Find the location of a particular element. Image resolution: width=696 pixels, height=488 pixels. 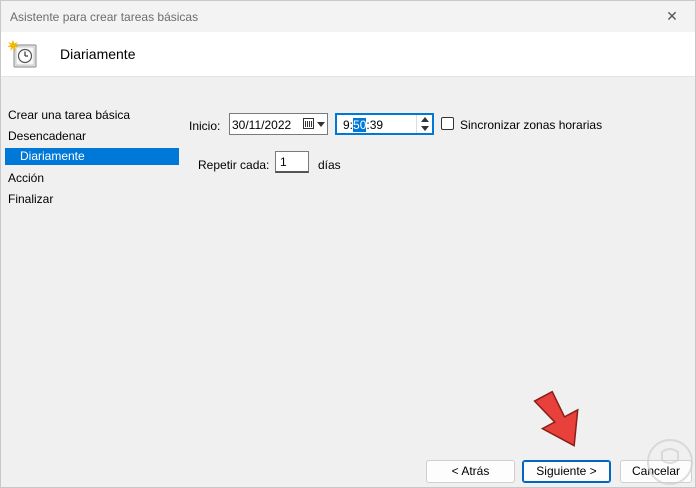

repeat-input: 1 is located at coordinates (292, 162).